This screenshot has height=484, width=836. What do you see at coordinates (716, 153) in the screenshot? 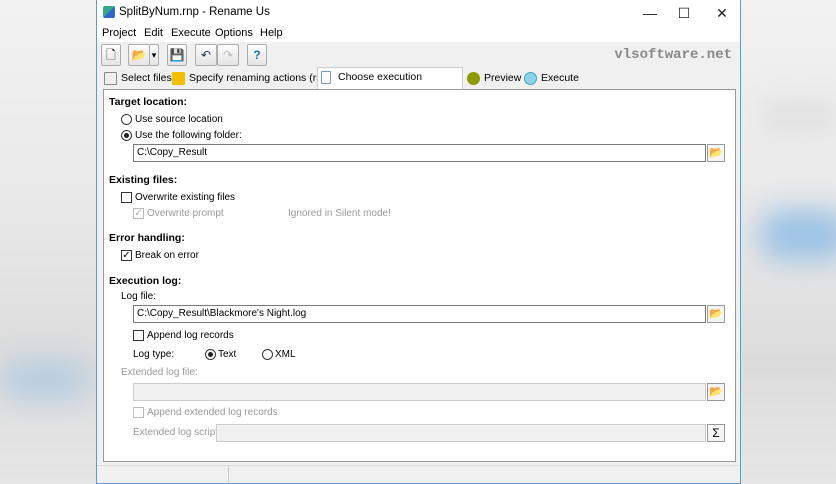
I see `browse-folder-button: 📂` at bounding box center [716, 153].